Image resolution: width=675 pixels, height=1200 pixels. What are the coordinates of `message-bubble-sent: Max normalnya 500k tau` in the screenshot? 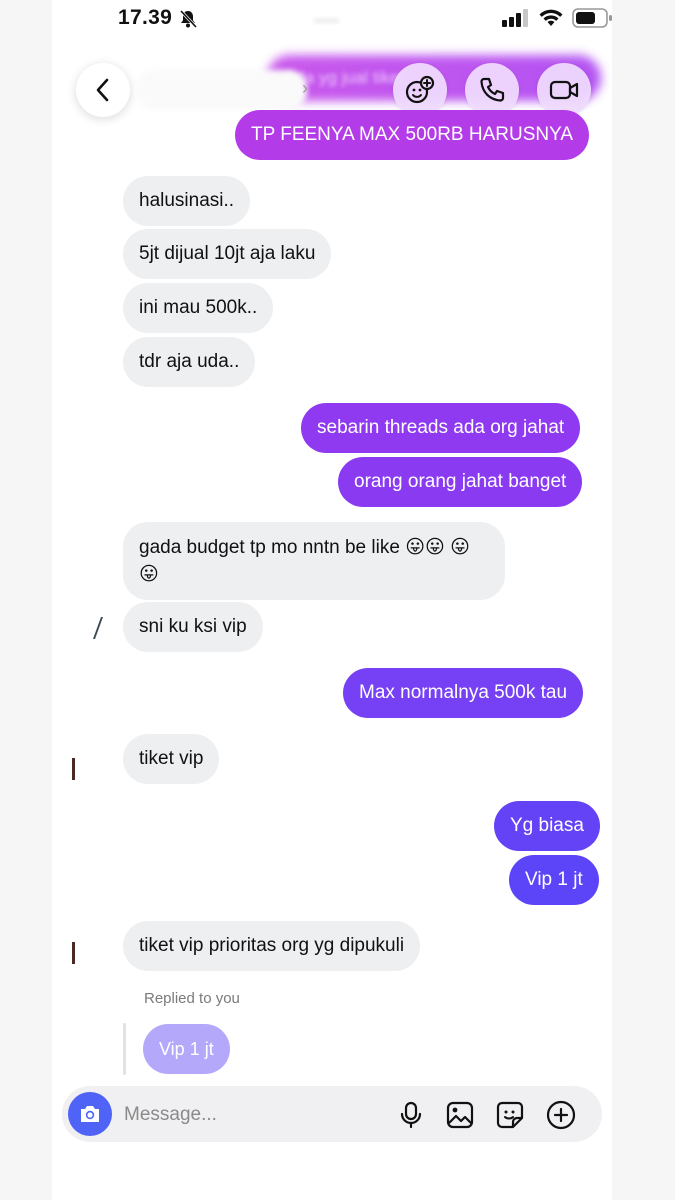 It's located at (463, 693).